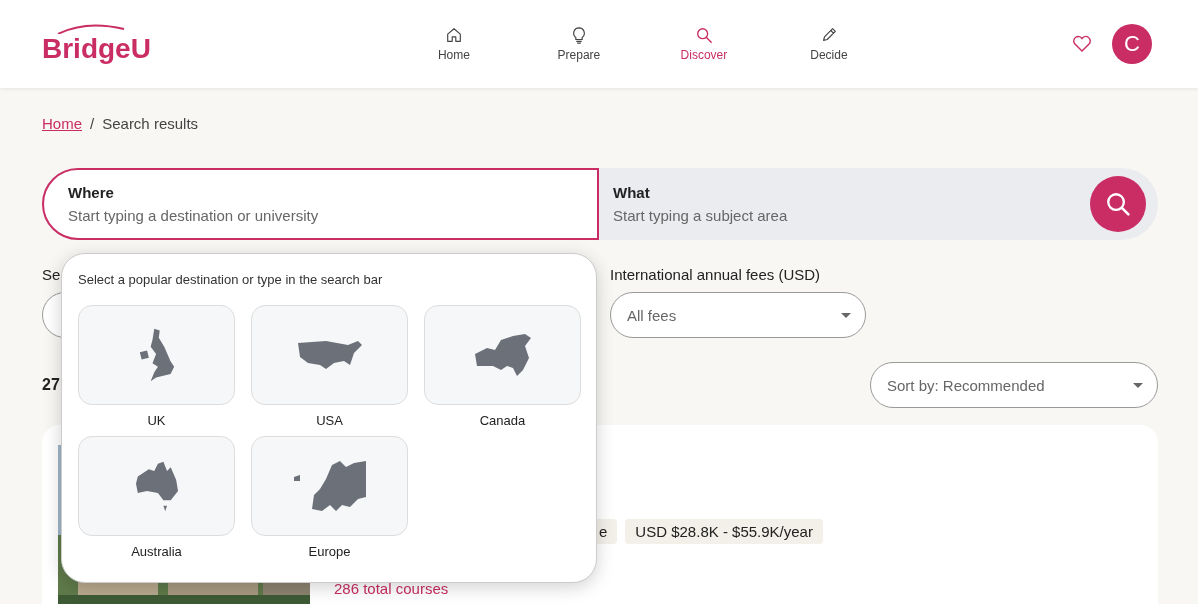 The image size is (1198, 604). I want to click on uk-map-icon, so click(156, 355).